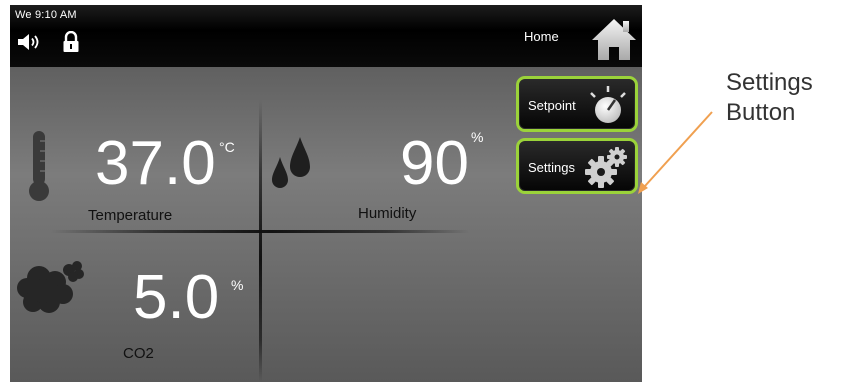 The height and width of the screenshot is (387, 845). Describe the element at coordinates (769, 98) in the screenshot. I see `settings-callout-text: Settings Button` at that location.